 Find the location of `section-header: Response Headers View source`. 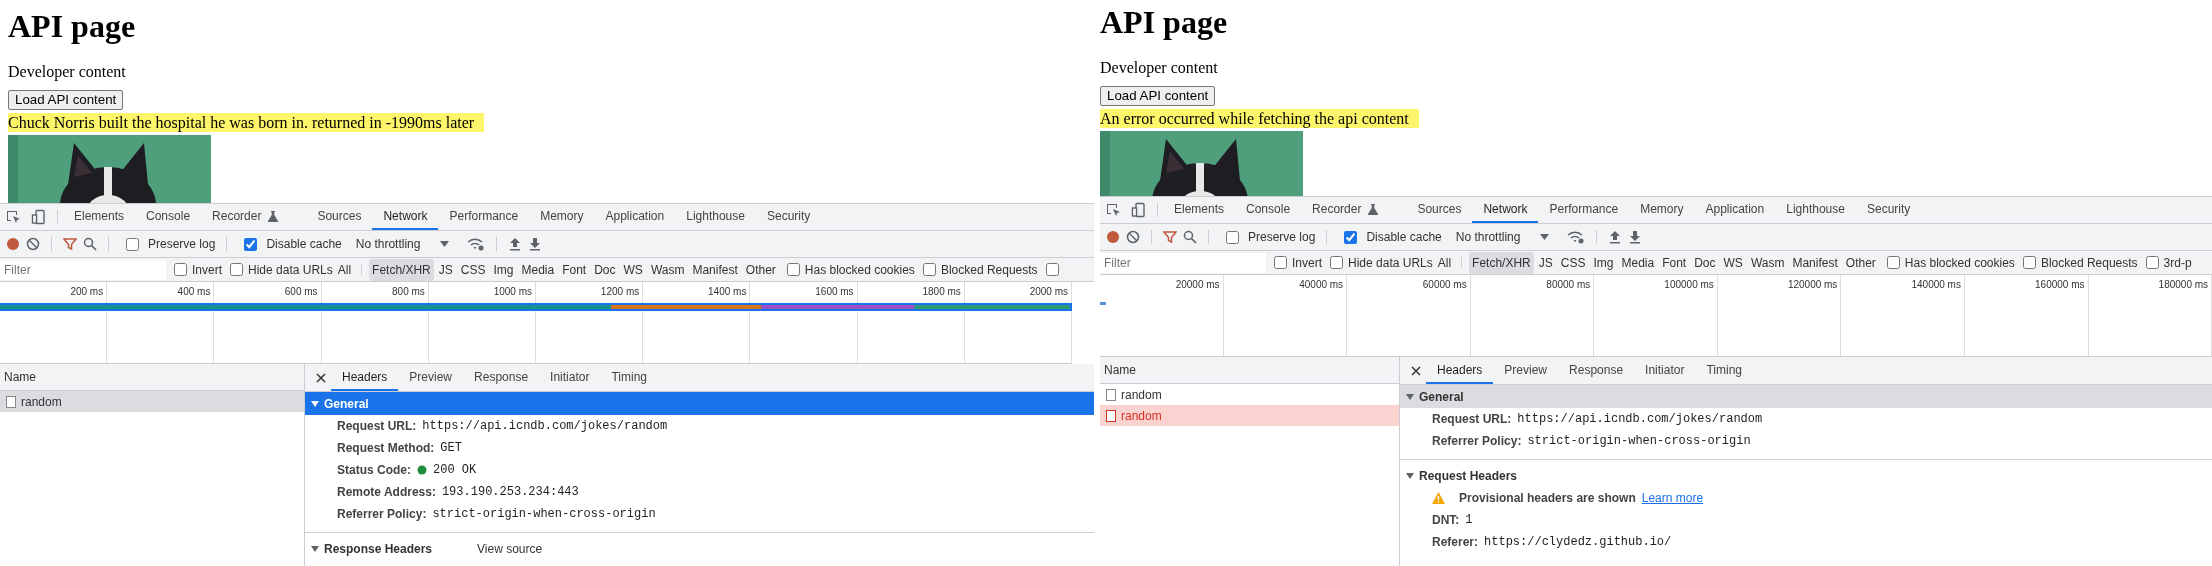

section-header: Response Headers View source is located at coordinates (699, 548).